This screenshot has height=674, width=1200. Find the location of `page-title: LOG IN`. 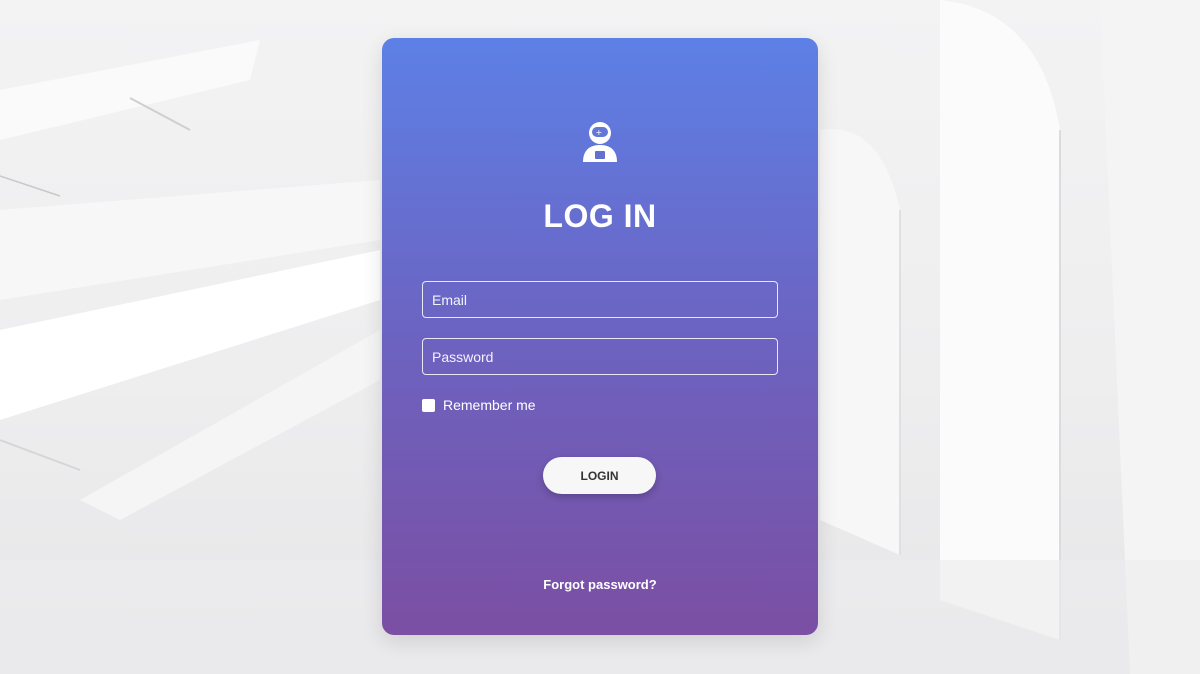

page-title: LOG IN is located at coordinates (600, 216).